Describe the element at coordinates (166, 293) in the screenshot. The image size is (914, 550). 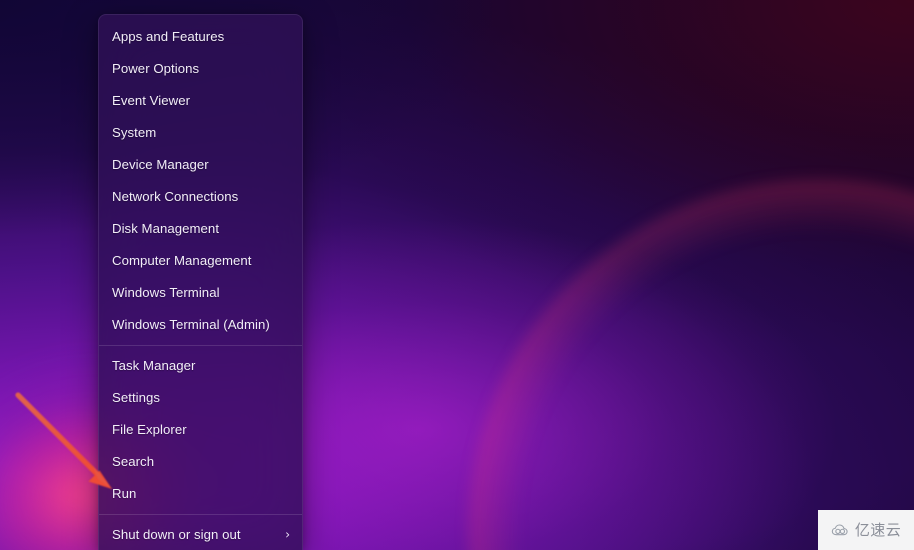
I see `menu-item-label: Windows Terminal` at that location.